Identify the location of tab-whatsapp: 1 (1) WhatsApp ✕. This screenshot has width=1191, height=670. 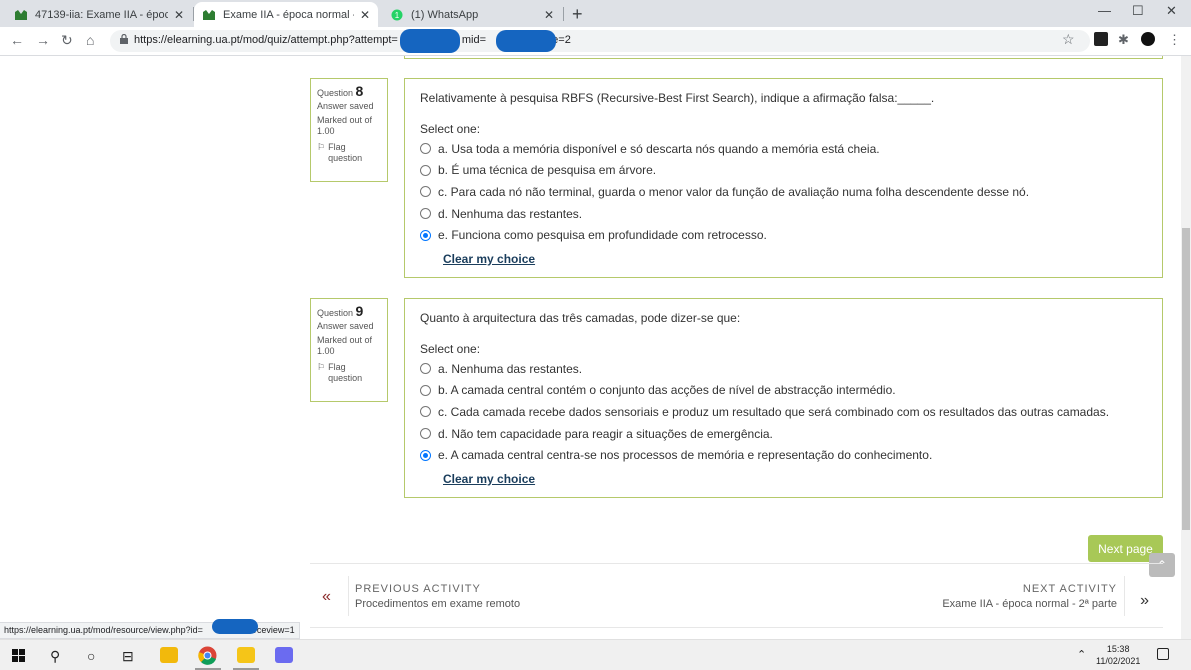
(472, 14).